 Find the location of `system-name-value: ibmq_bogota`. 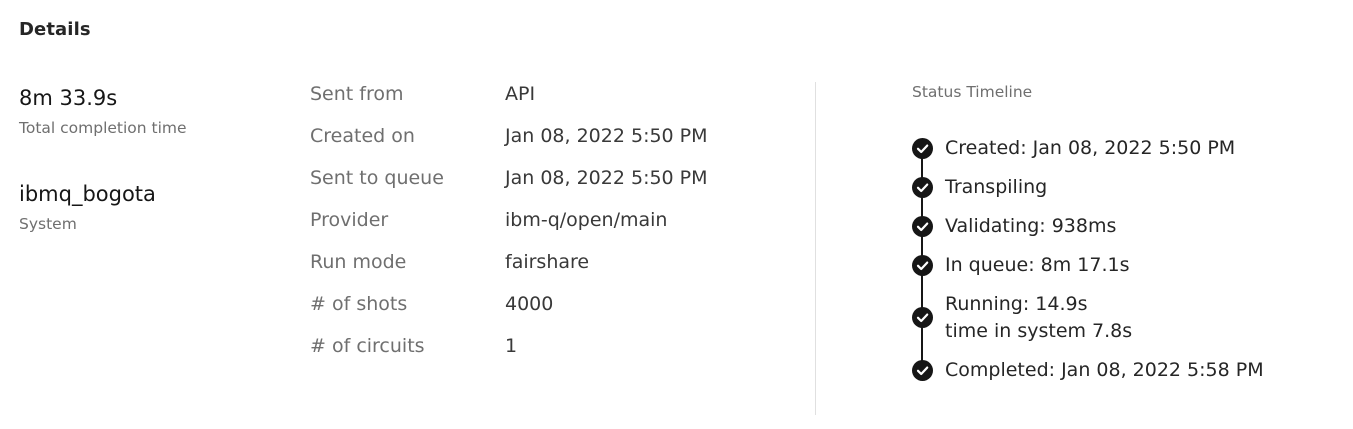

system-name-value: ibmq_bogota is located at coordinates (87, 194).